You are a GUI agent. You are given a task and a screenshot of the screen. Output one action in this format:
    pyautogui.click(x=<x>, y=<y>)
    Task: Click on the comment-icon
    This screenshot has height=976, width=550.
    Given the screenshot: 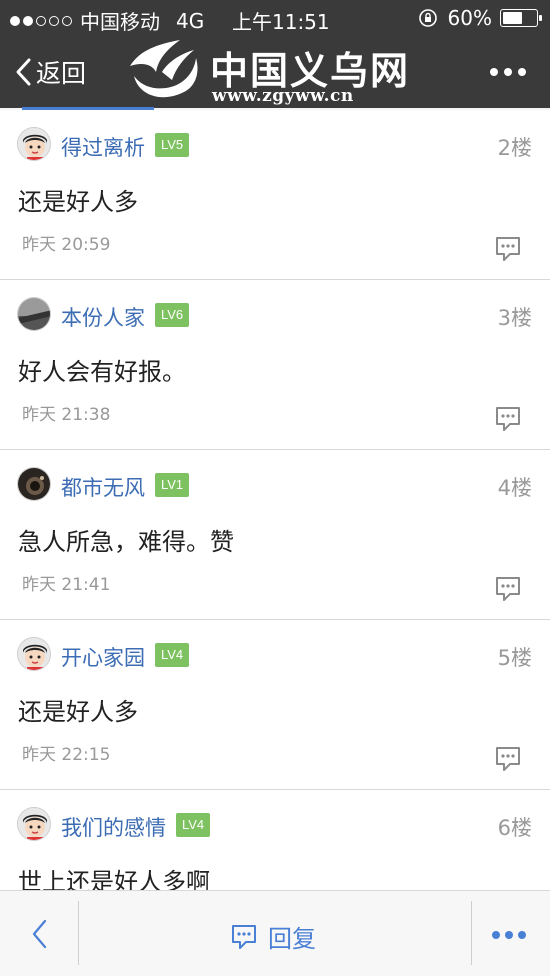 What is the action you would take?
    pyautogui.click(x=244, y=936)
    